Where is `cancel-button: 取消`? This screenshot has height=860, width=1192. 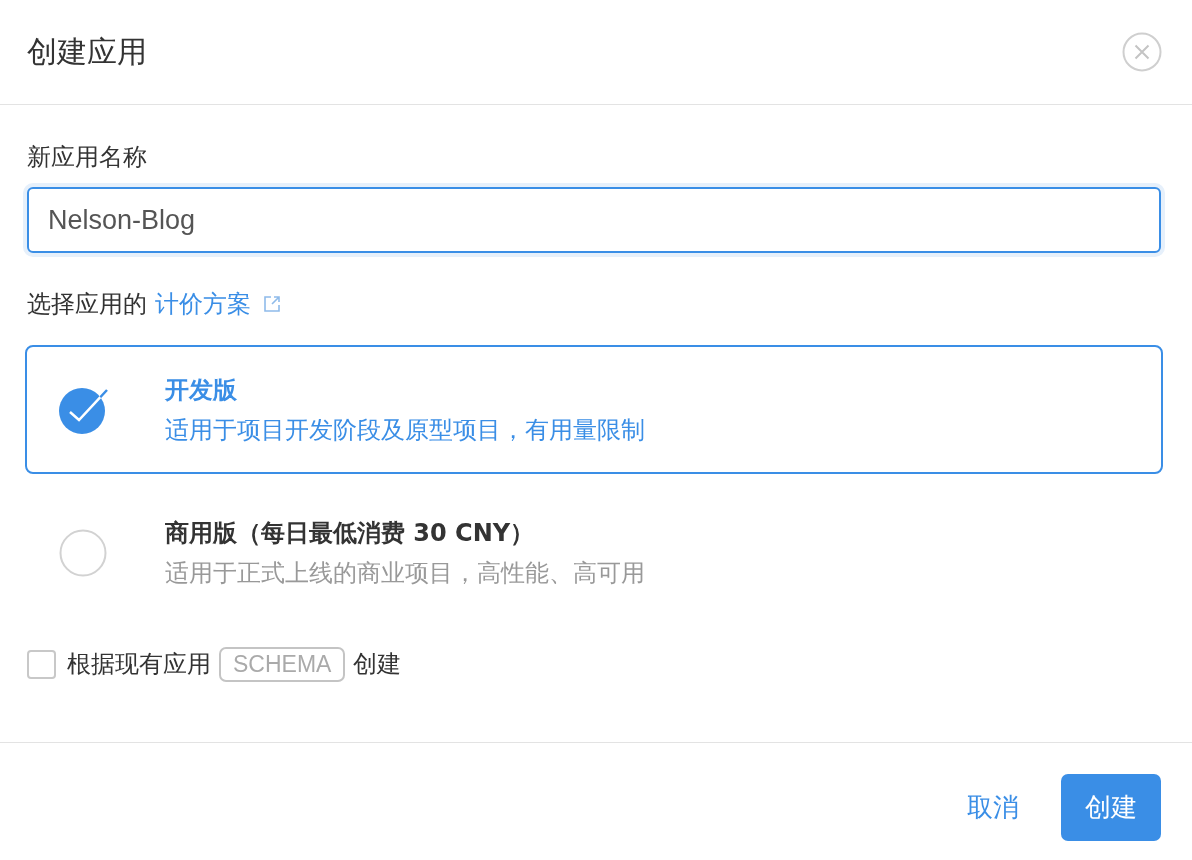 cancel-button: 取消 is located at coordinates (993, 807).